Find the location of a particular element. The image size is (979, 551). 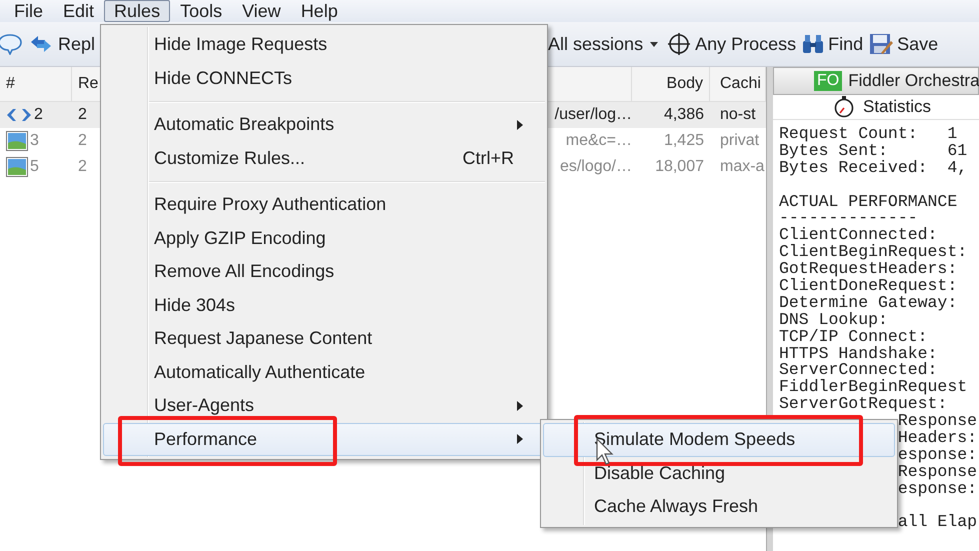

statistics-line: ClientBeginRequest: is located at coordinates (873, 253).